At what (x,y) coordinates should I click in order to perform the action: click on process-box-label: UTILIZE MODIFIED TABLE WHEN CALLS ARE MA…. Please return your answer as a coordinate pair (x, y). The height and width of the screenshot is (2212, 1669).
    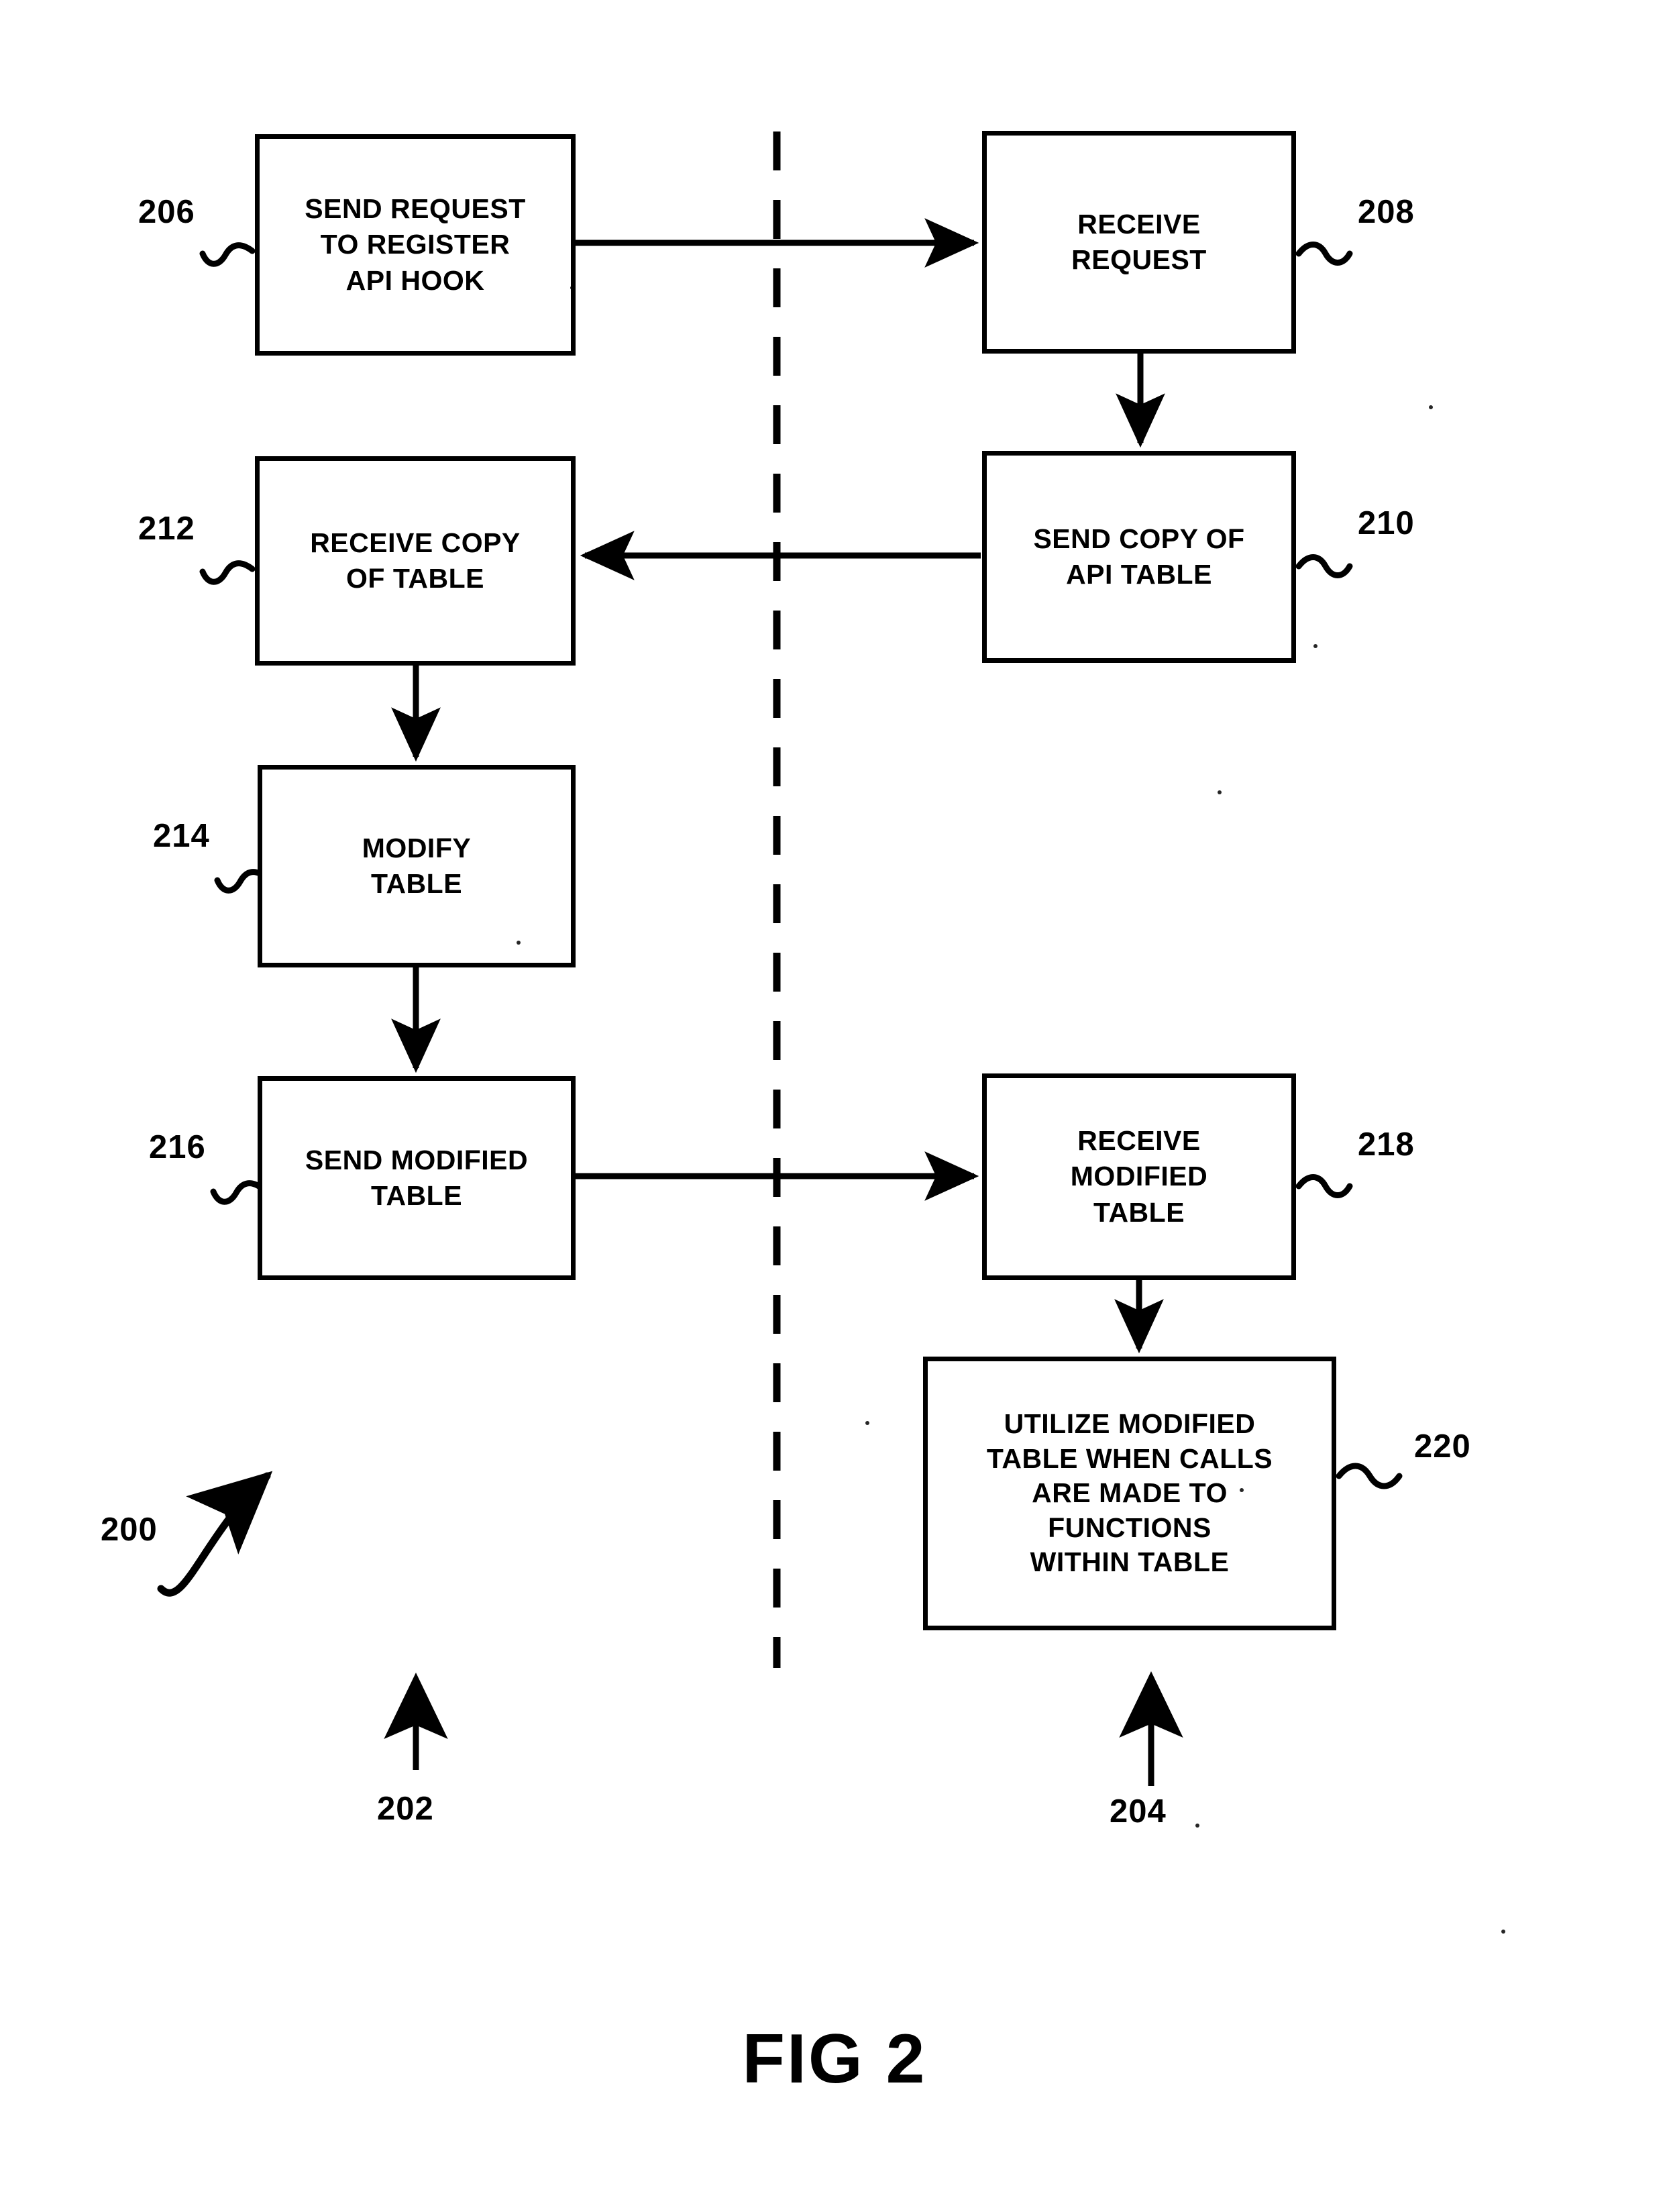
    Looking at the image, I should click on (1129, 1493).